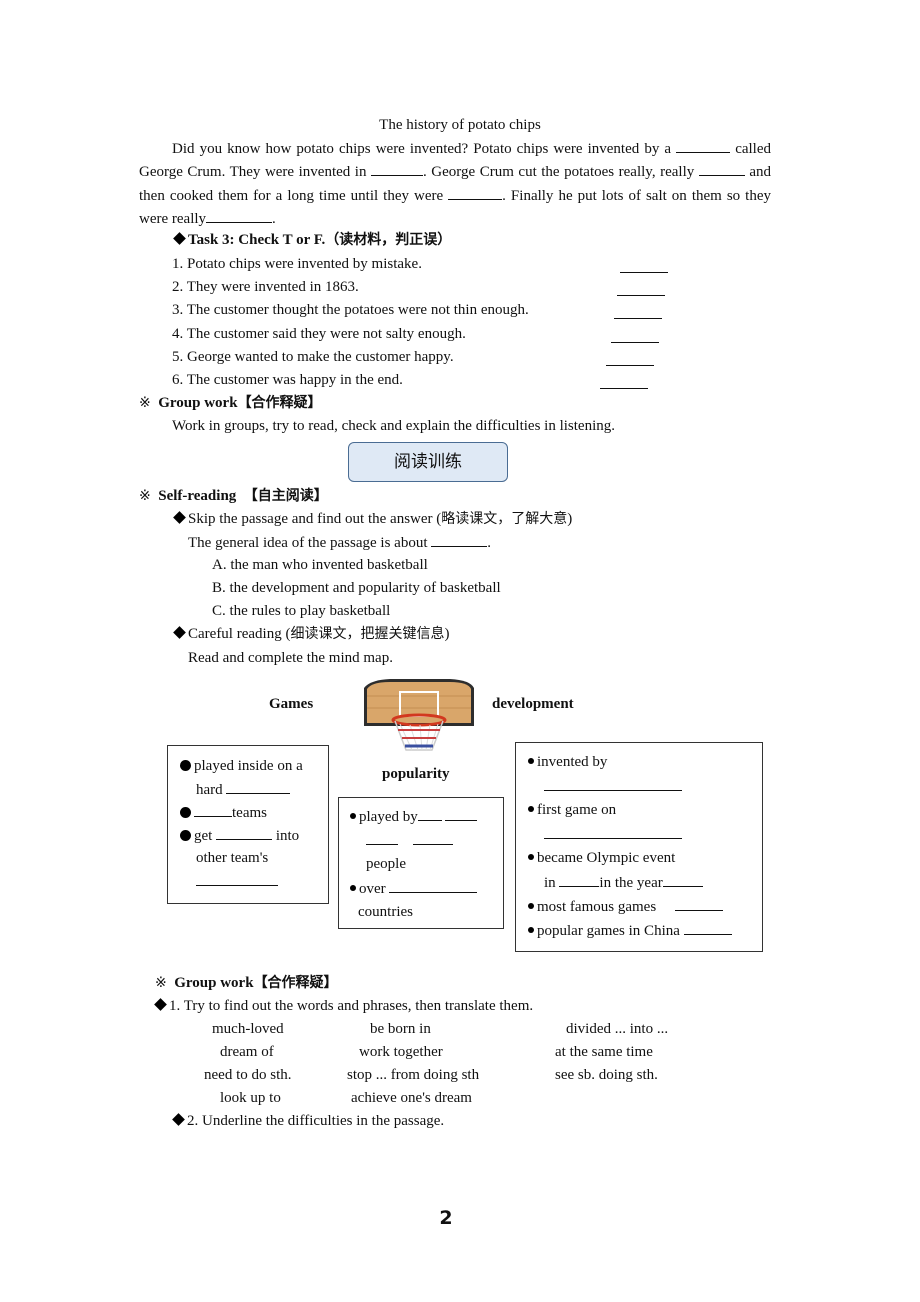  What do you see at coordinates (248, 1029) in the screenshot?
I see `phrase: much-loved` at bounding box center [248, 1029].